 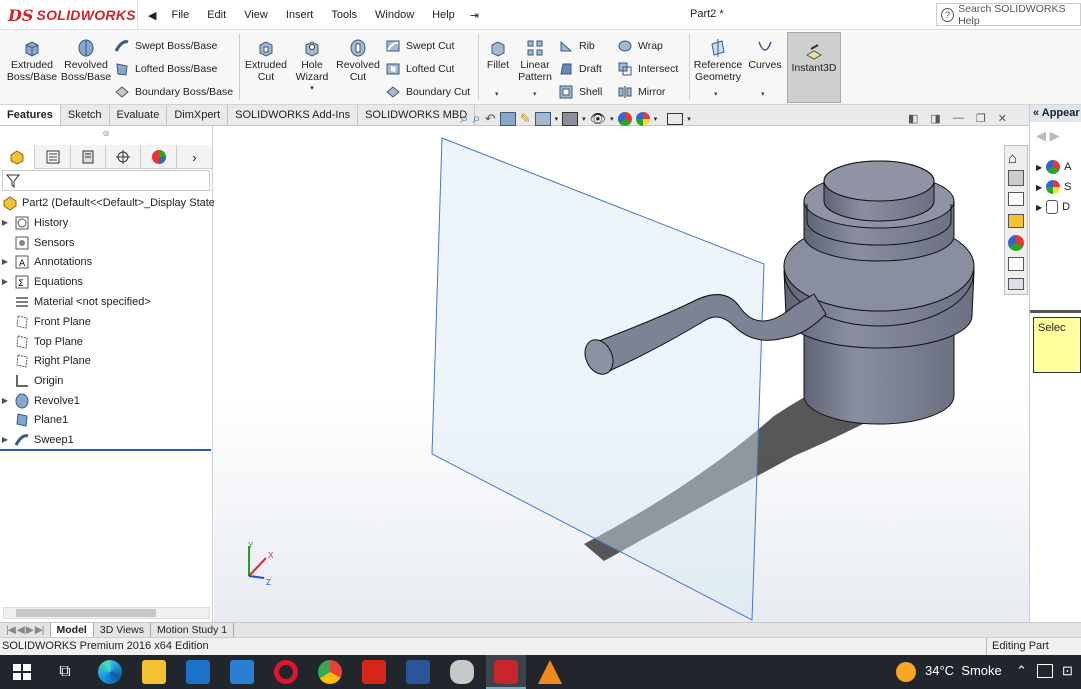 What do you see at coordinates (216, 15) in the screenshot?
I see `menu-edit: Edit` at bounding box center [216, 15].